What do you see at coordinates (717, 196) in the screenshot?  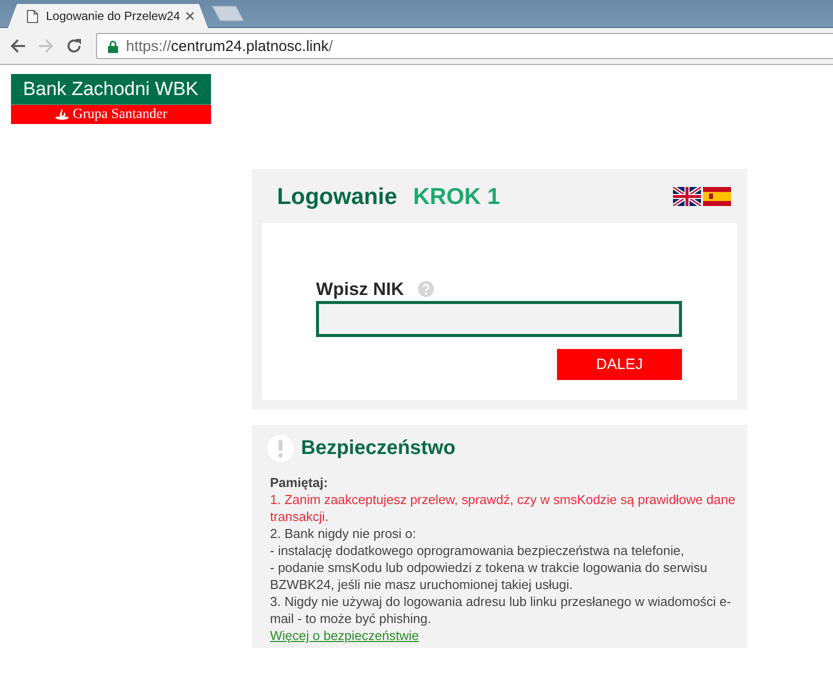 I see `spain-flag-icon` at bounding box center [717, 196].